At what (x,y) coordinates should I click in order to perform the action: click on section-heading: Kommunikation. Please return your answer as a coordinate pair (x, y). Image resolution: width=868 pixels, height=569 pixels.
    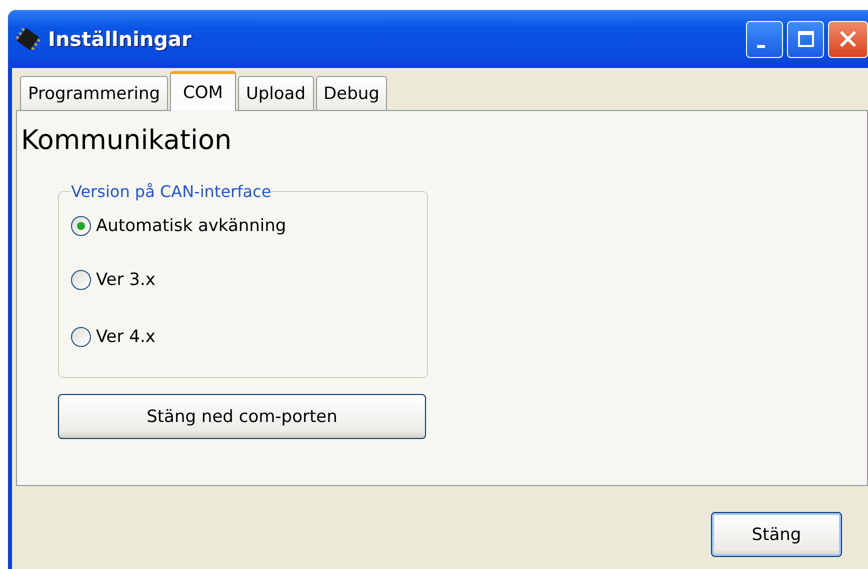
    Looking at the image, I should click on (127, 140).